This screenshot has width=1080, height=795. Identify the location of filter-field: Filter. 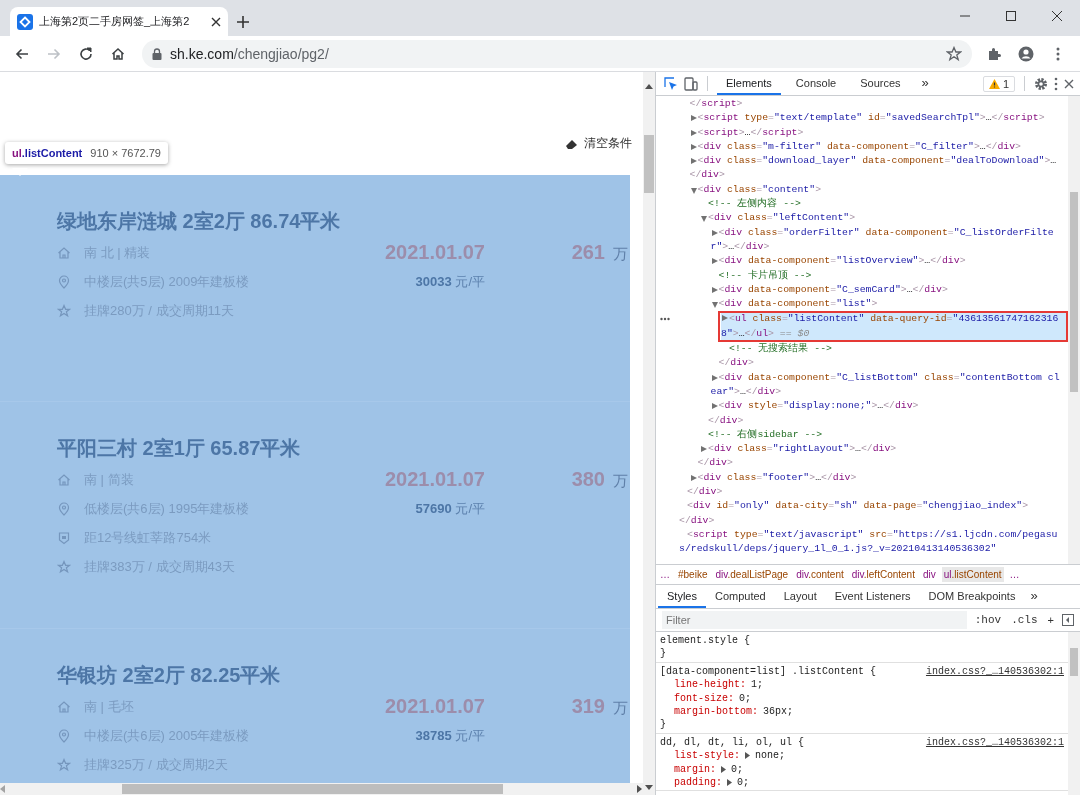
(814, 620).